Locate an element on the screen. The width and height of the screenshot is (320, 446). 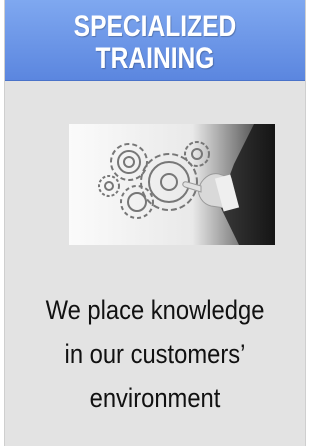
header-title-line1: SPECIALIZED is located at coordinates (155, 26).